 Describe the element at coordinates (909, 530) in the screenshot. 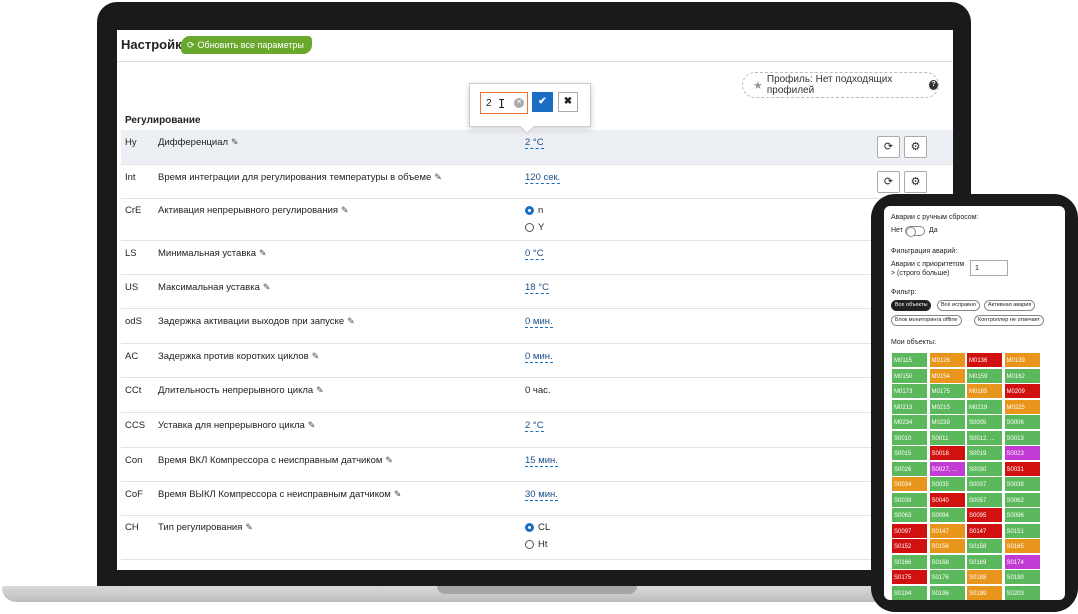

I see `object-tile: S0097` at that location.